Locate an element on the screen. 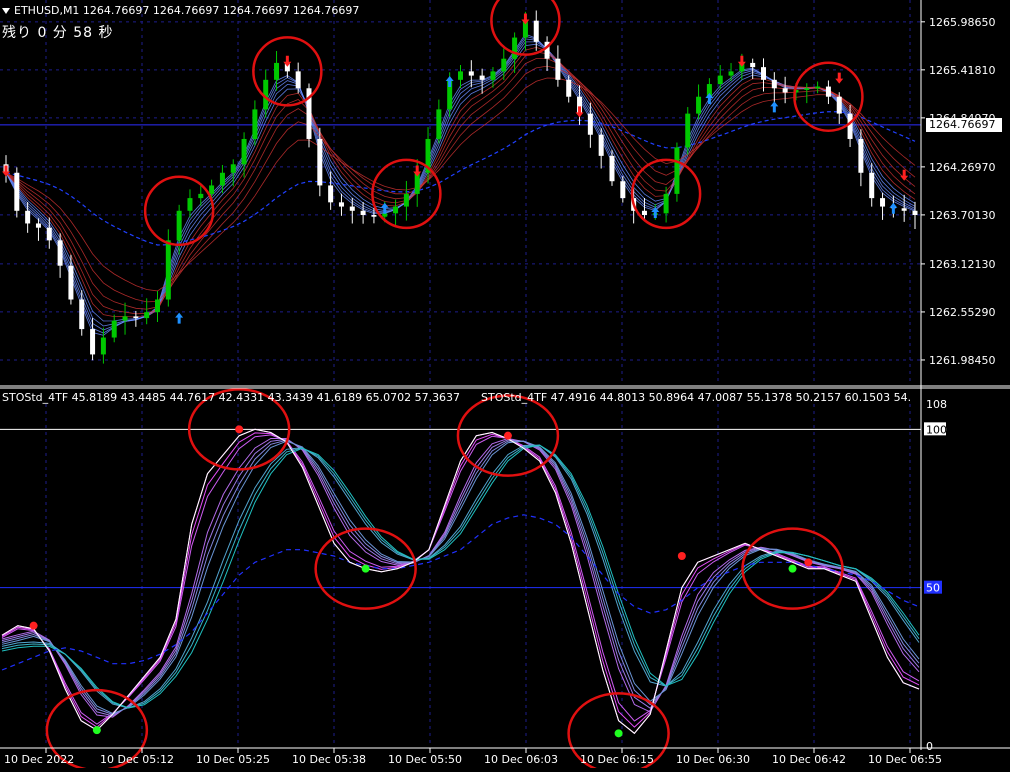  x-tick-label: 10 Dec 06:03 is located at coordinates (521, 759).